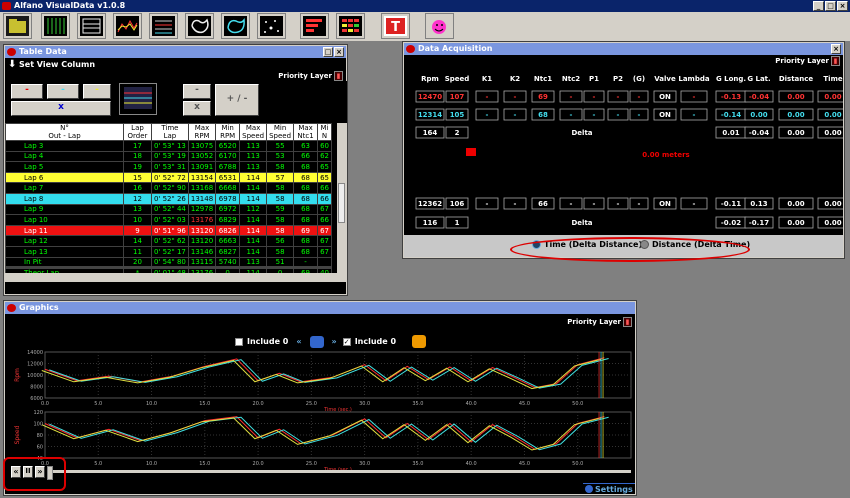 Image resolution: width=850 pixels, height=498 pixels. Describe the element at coordinates (430, 204) in the screenshot. I see `da-value: 12362` at that location.